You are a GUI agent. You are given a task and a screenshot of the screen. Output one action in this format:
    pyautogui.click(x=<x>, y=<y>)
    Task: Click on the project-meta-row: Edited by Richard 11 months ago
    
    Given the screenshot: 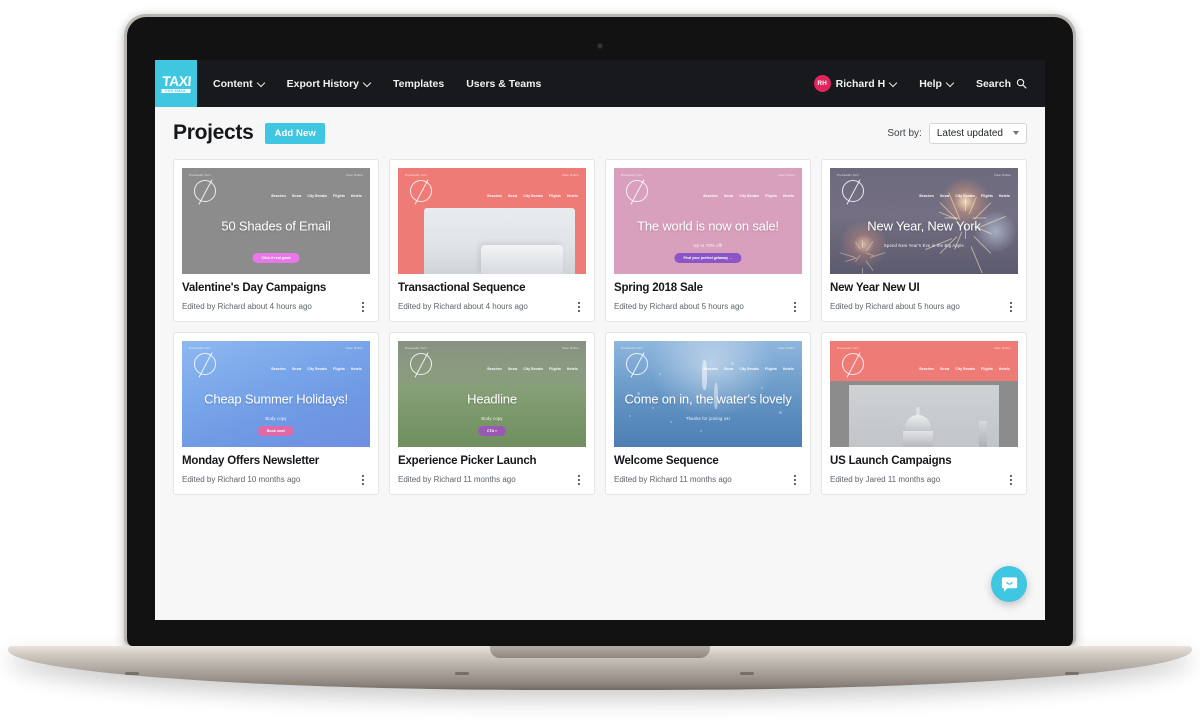 What is the action you would take?
    pyautogui.click(x=708, y=483)
    